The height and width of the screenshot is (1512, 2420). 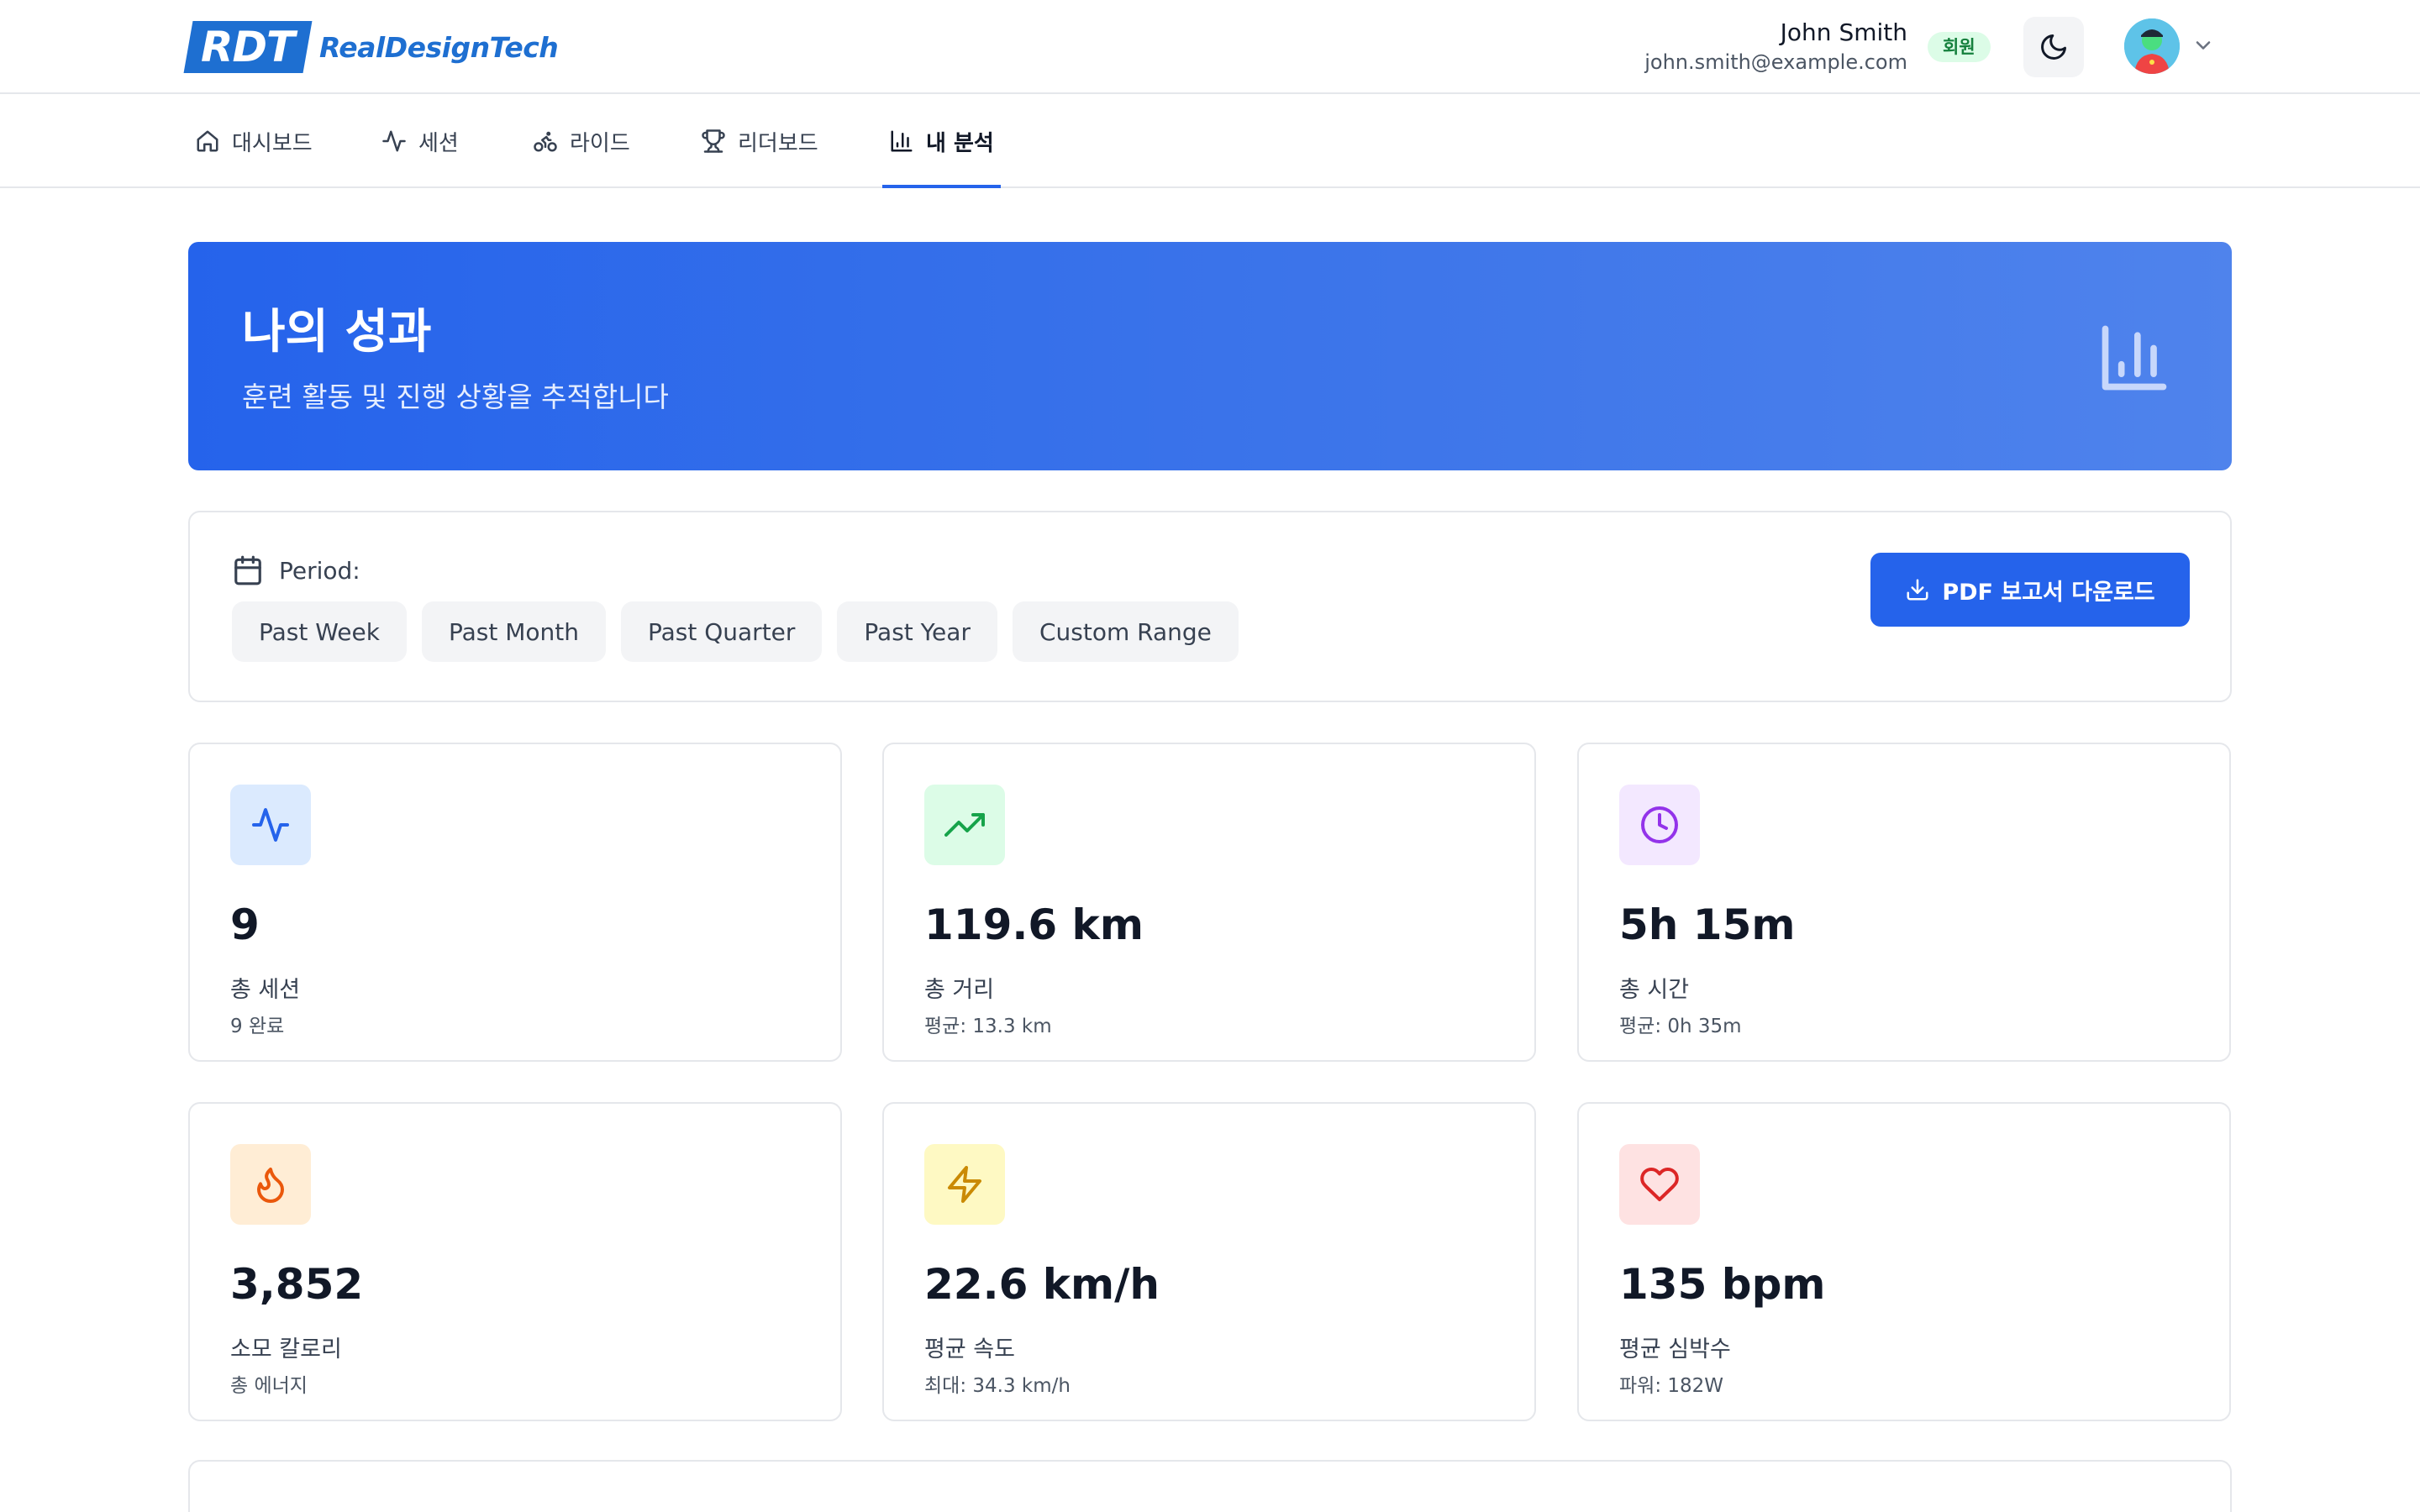 I want to click on stat-card-time: 5h 15m 총 시간 평균: 0h 35m, so click(x=1904, y=902).